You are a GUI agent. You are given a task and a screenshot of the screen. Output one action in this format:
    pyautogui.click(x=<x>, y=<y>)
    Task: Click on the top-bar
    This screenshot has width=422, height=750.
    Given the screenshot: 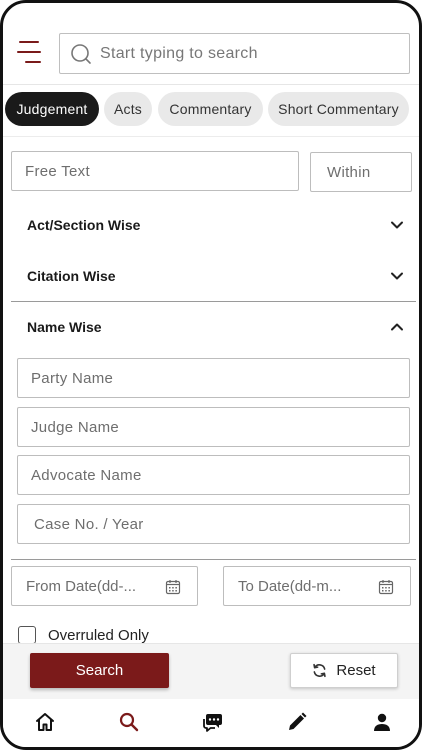 What is the action you would take?
    pyautogui.click(x=211, y=44)
    